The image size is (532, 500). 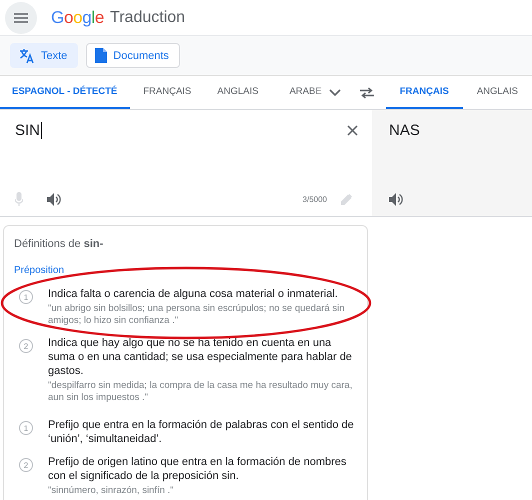 What do you see at coordinates (101, 55) in the screenshot?
I see `document-icon` at bounding box center [101, 55].